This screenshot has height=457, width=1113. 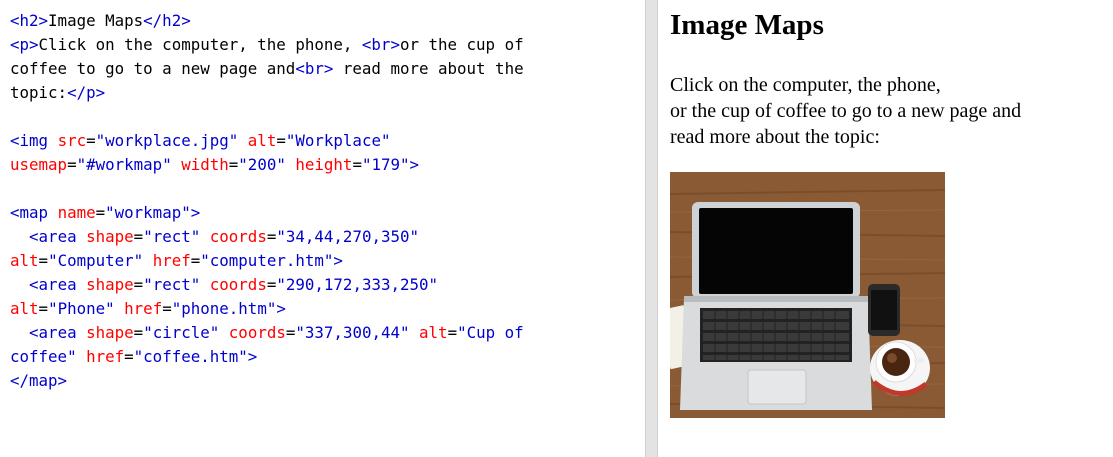 I want to click on code-token: src, so click(x=72, y=140).